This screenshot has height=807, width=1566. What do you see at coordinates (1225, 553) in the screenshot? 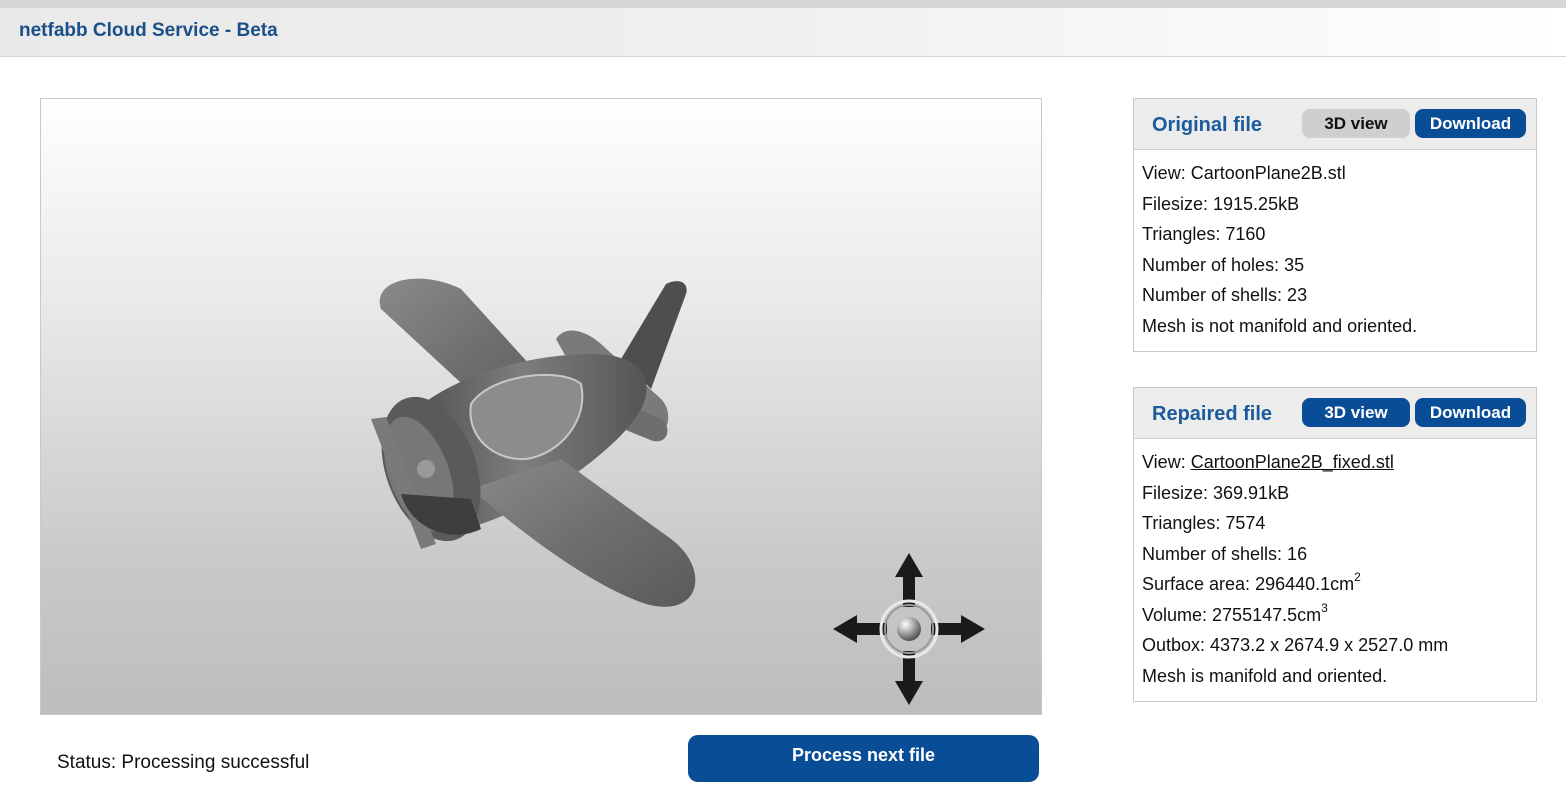
I see `repaired-shells: Number of shells: 16` at bounding box center [1225, 553].